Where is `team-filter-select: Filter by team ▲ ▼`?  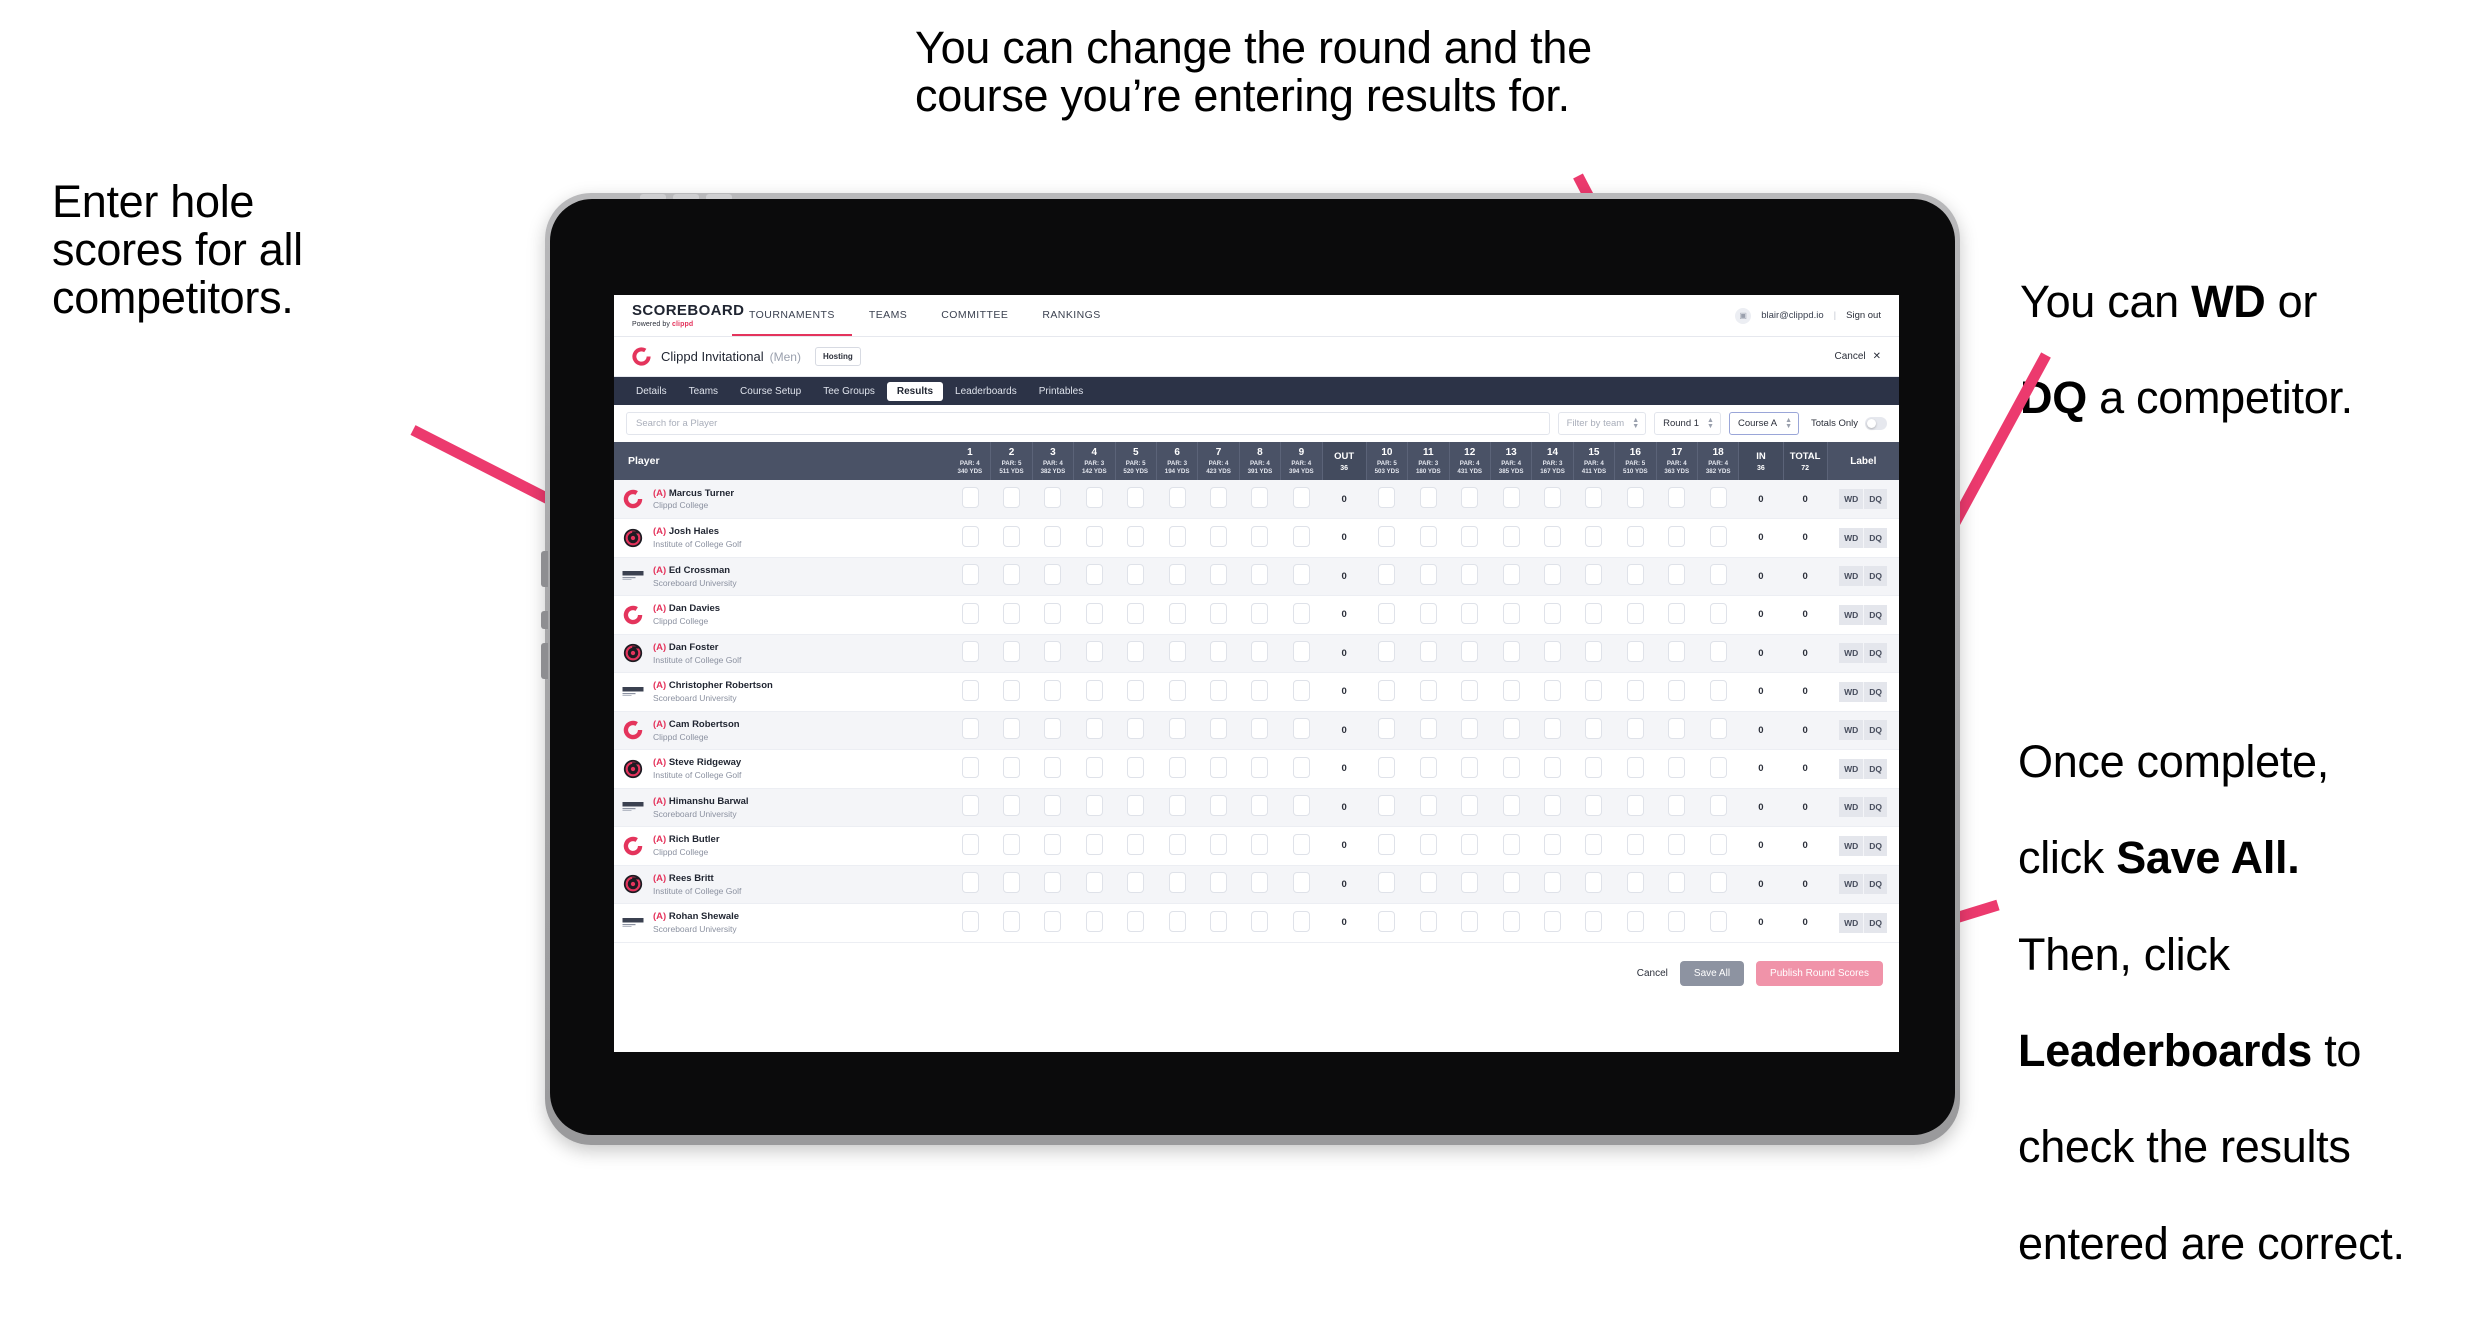 team-filter-select: Filter by team ▲ ▼ is located at coordinates (1602, 423).